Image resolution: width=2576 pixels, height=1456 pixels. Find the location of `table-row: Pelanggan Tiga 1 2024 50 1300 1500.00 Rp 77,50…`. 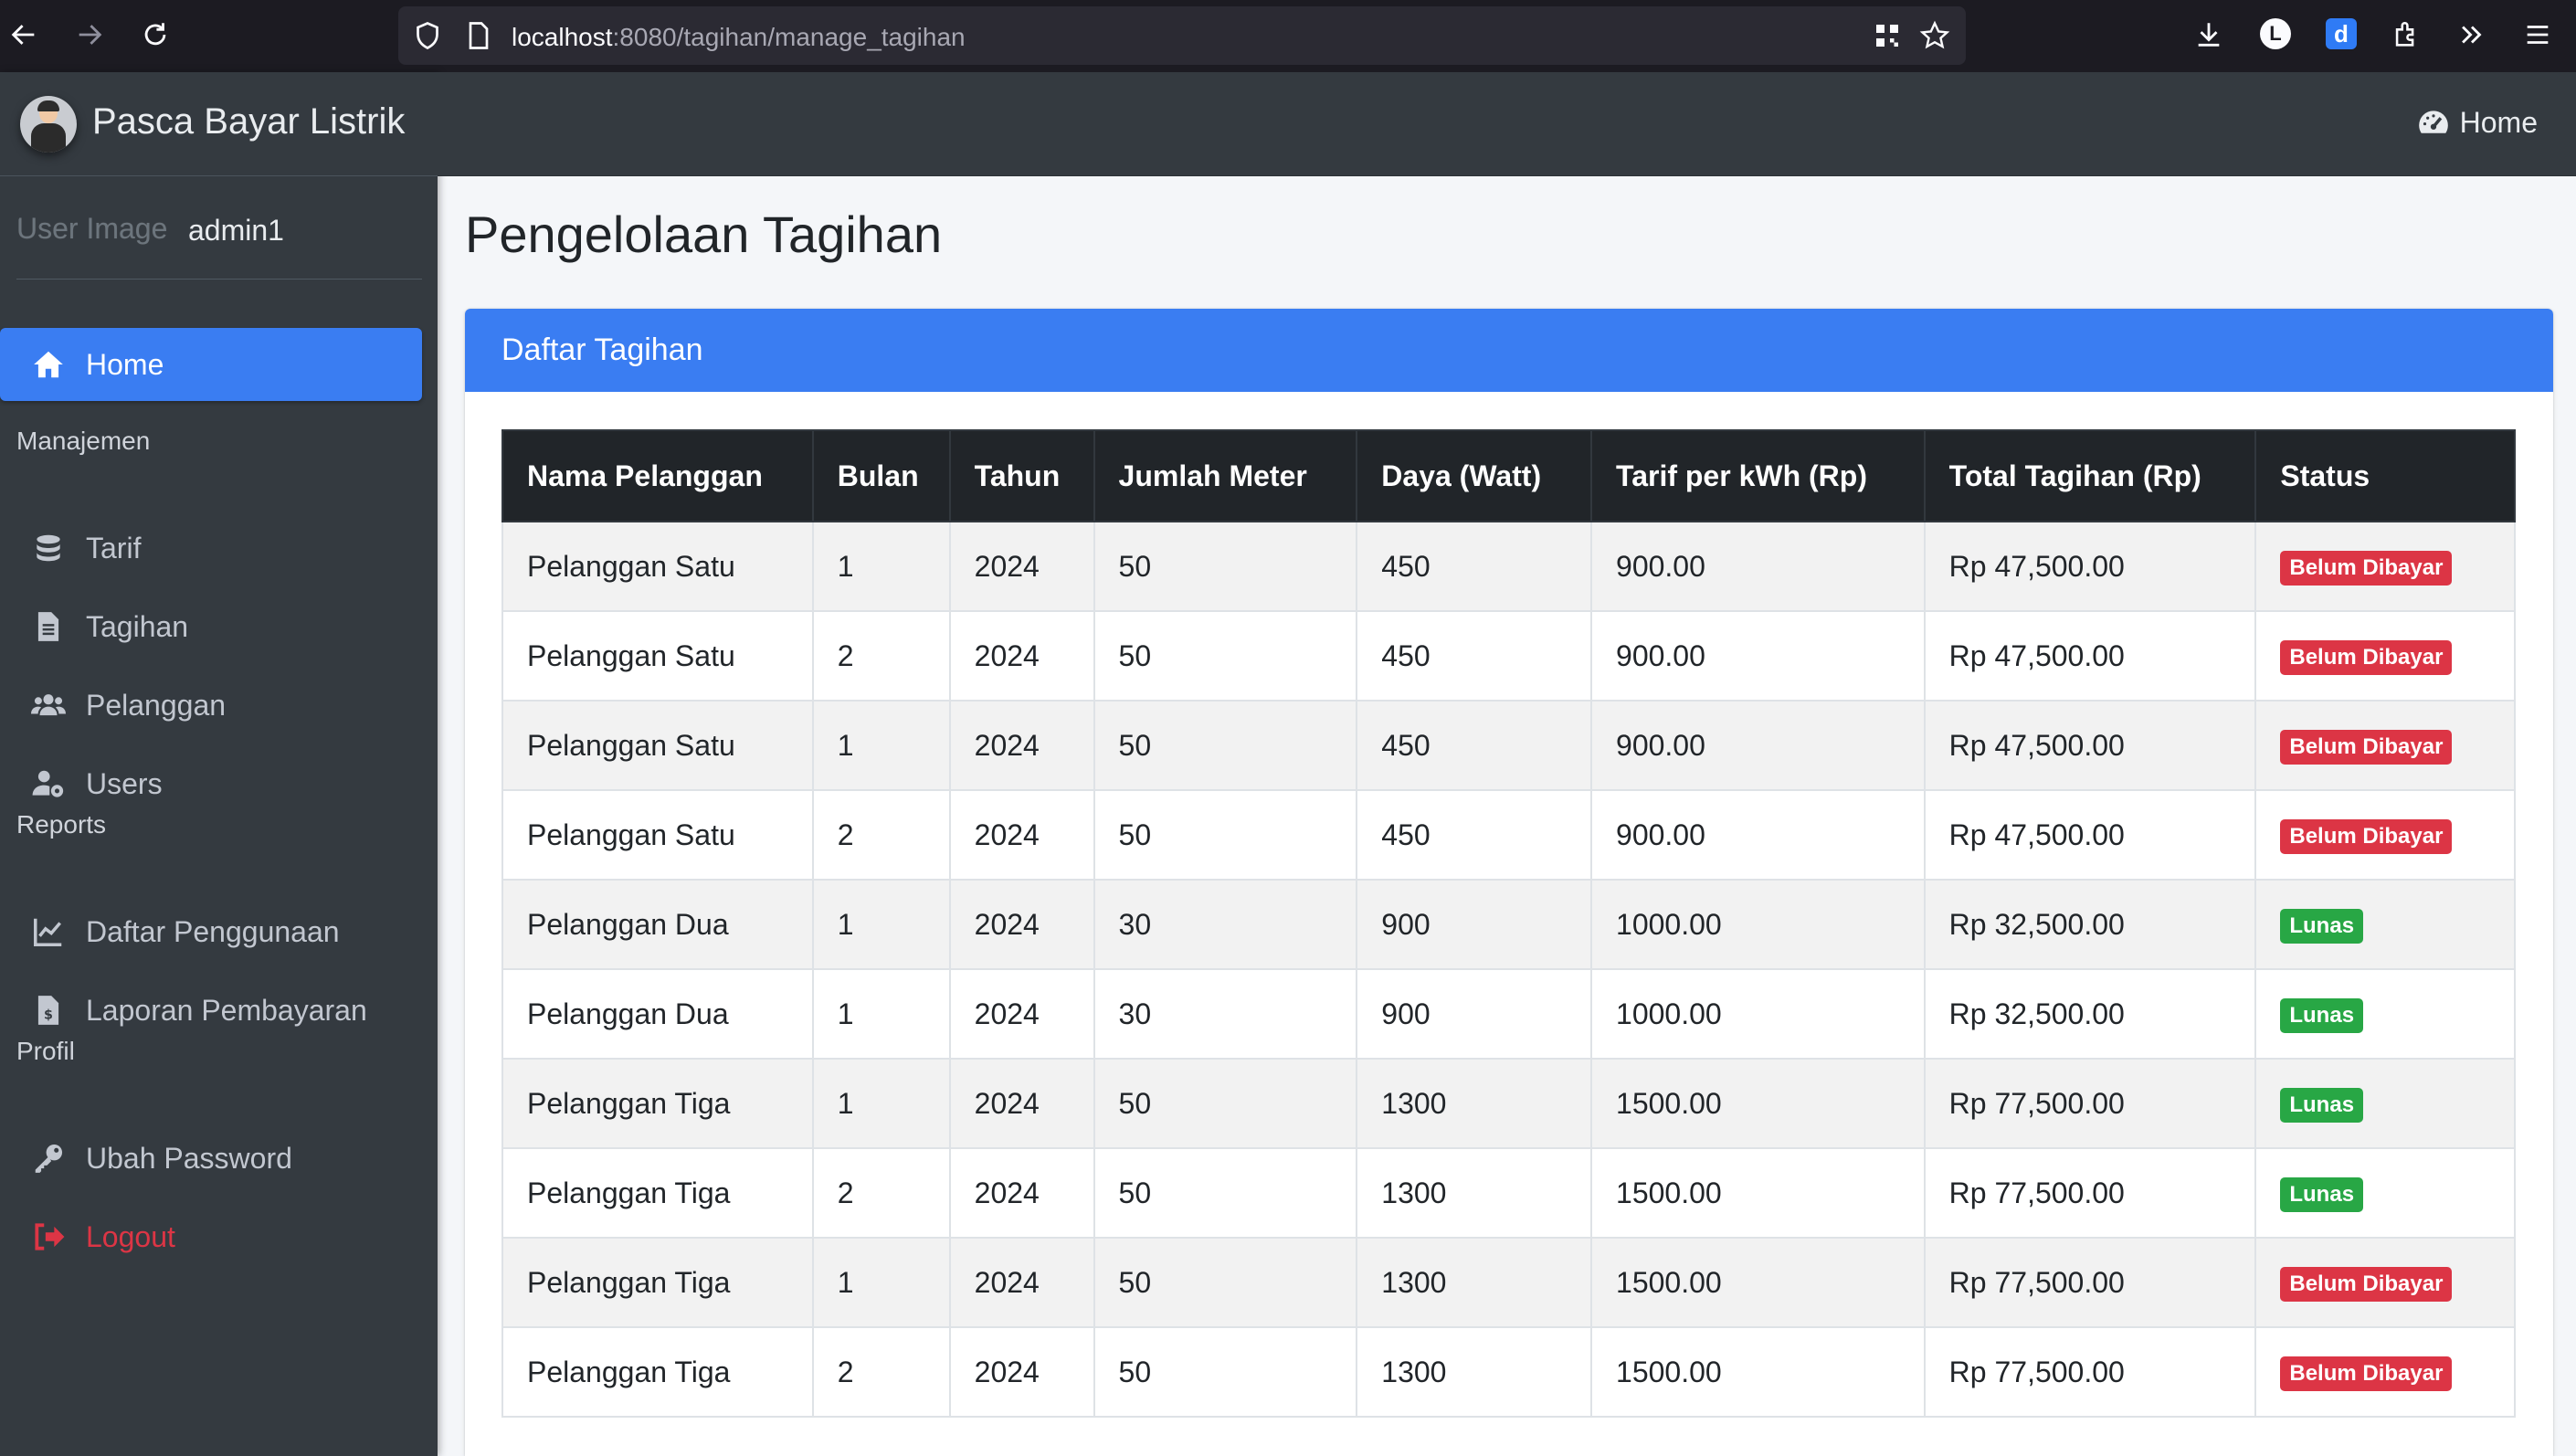

table-row: Pelanggan Tiga 1 2024 50 1300 1500.00 Rp 77,50… is located at coordinates (1508, 1103).